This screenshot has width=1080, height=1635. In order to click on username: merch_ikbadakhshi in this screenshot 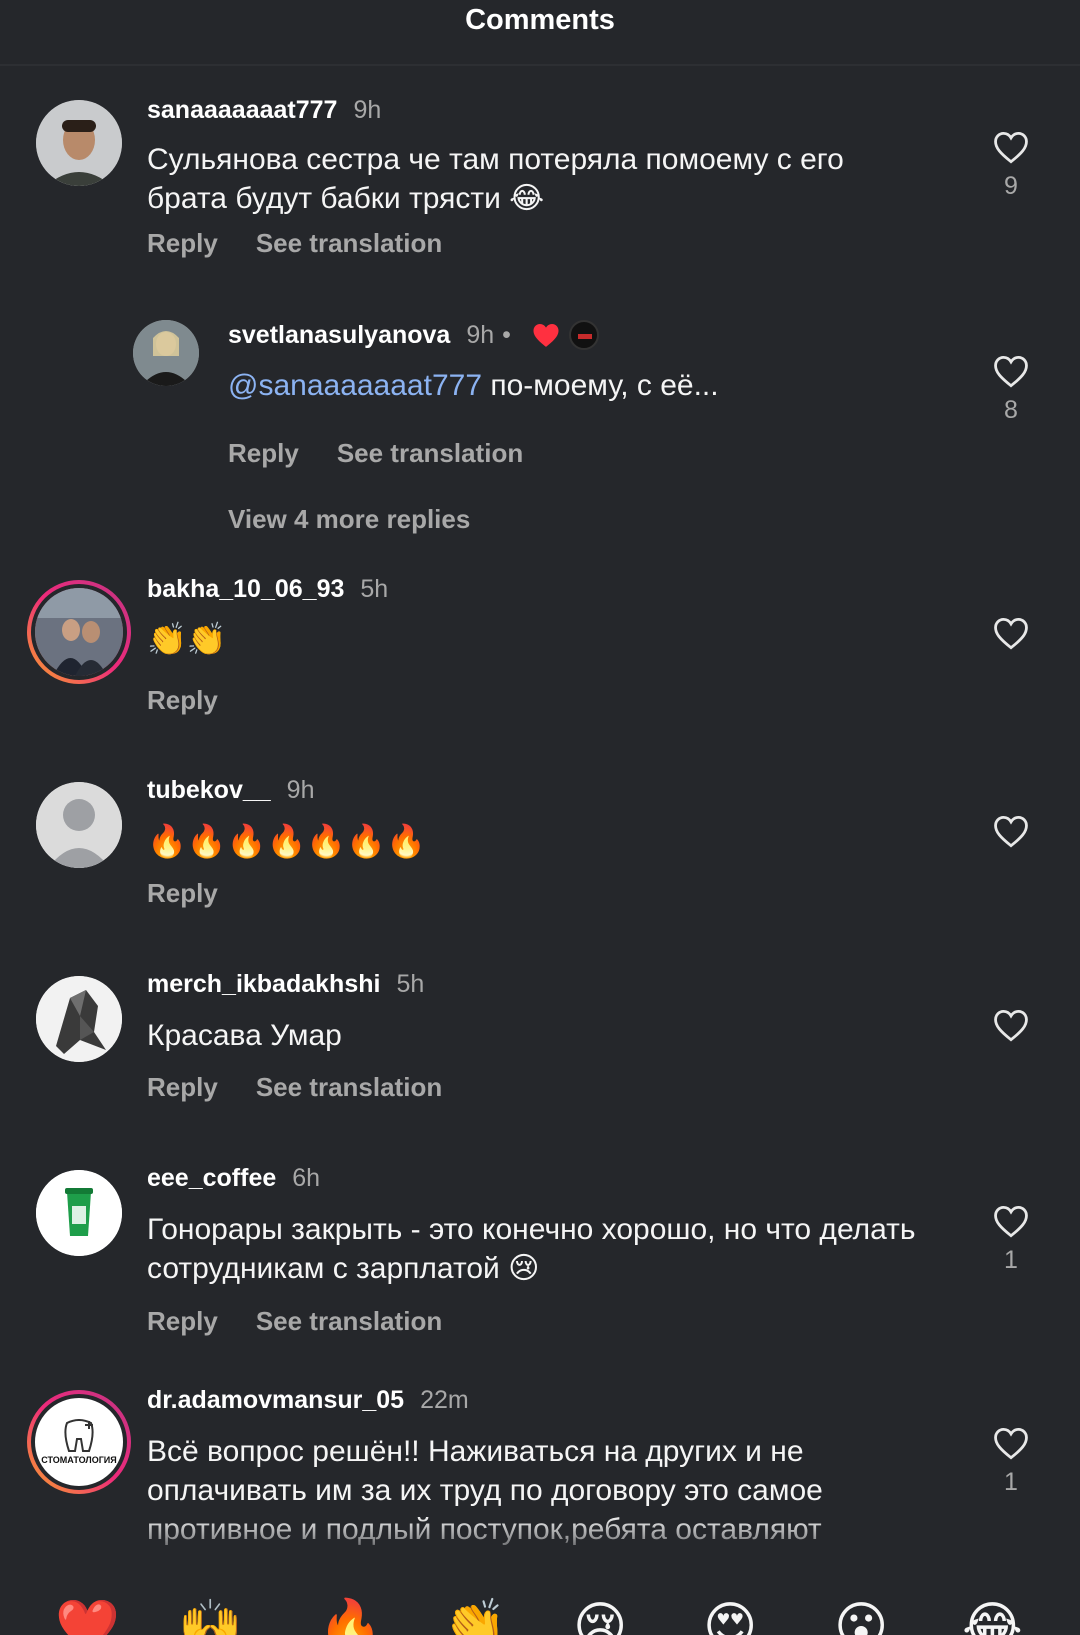, I will do `click(263, 984)`.